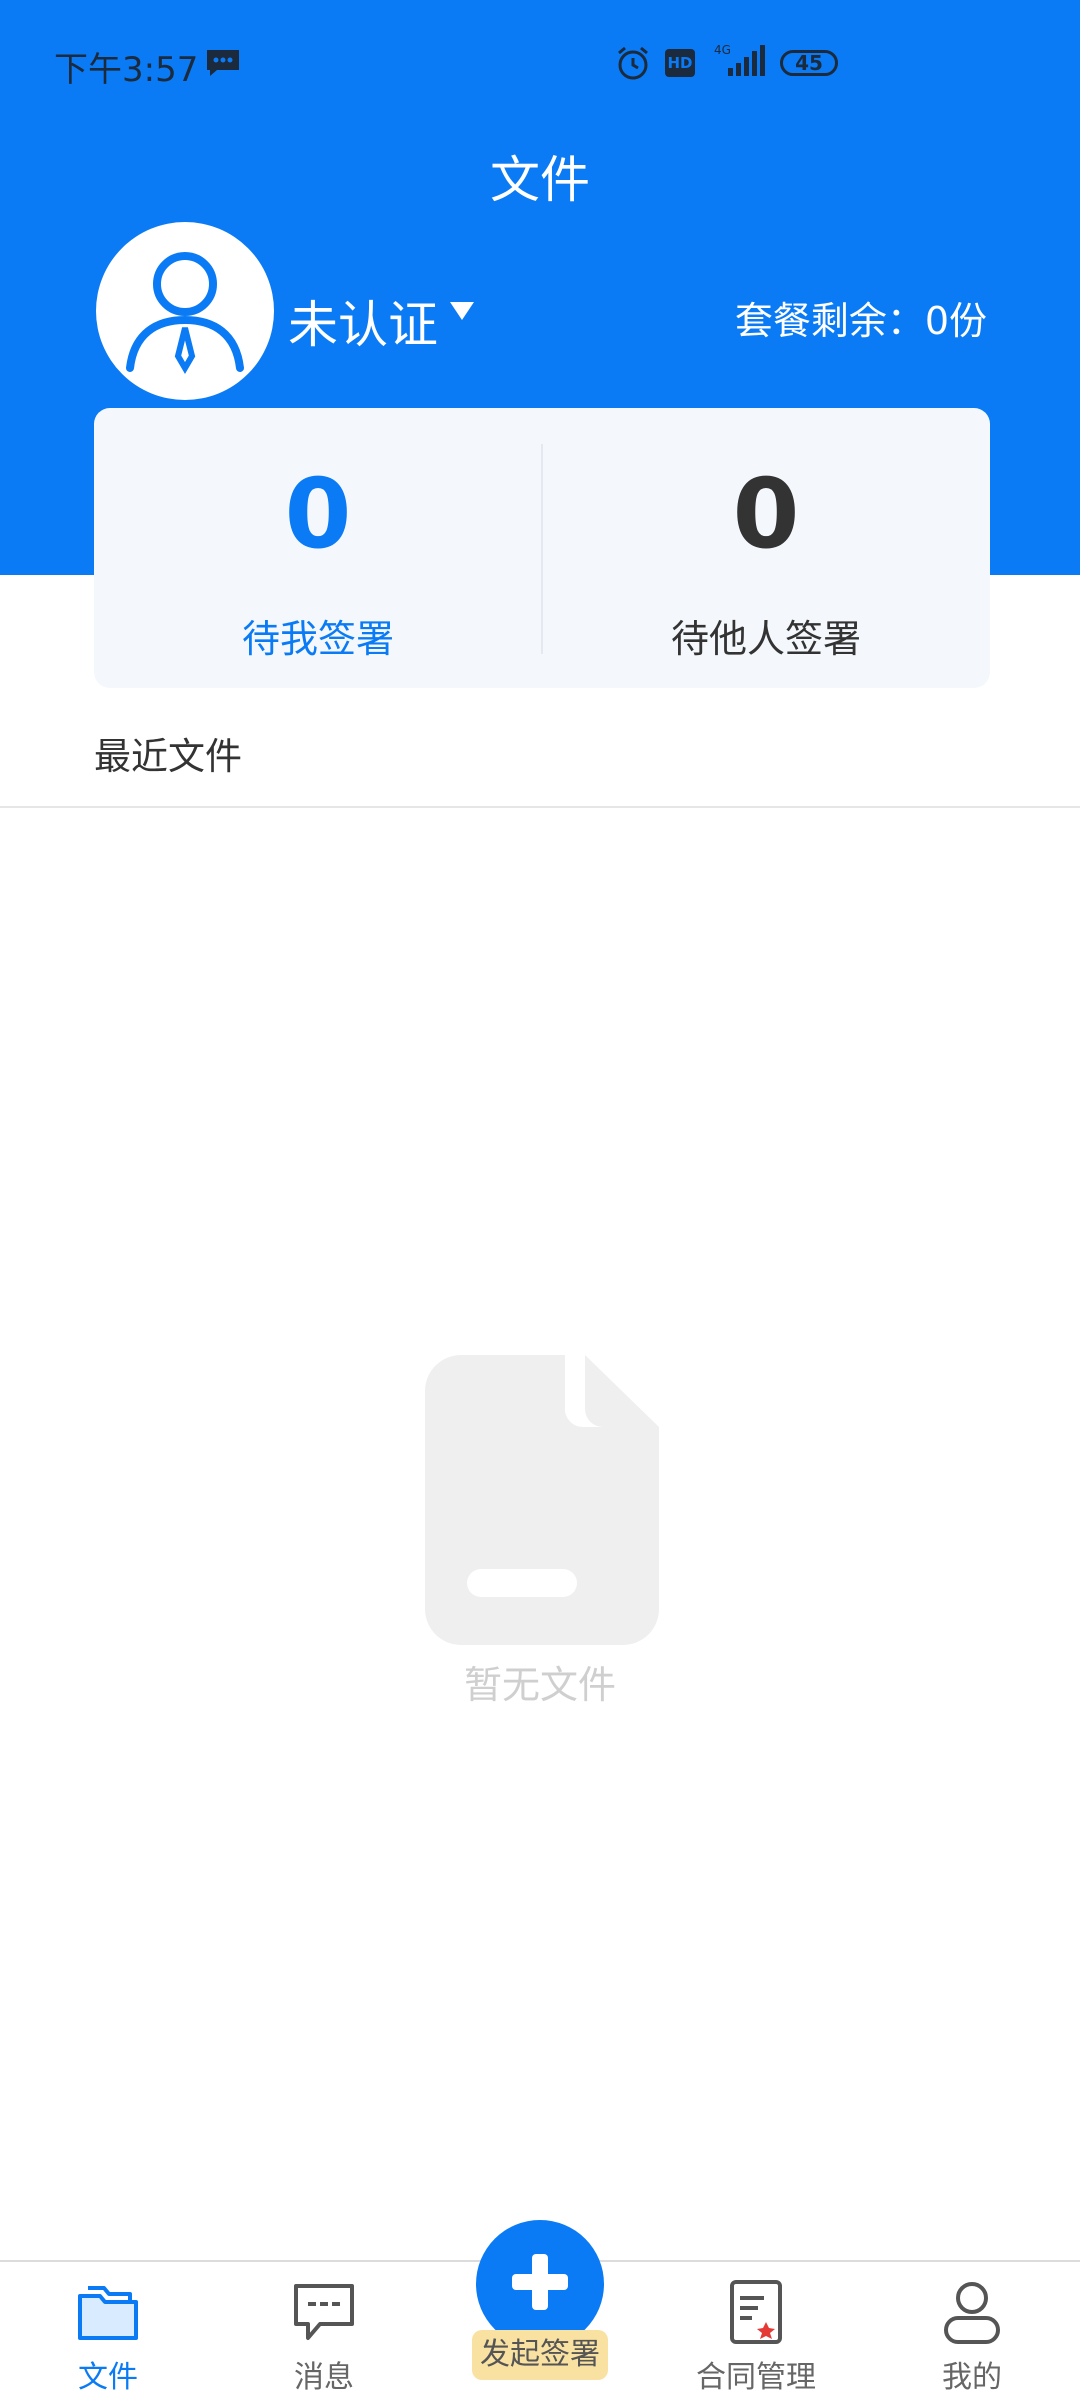 This screenshot has height=2402, width=1080. What do you see at coordinates (108, 2377) in the screenshot?
I see `tab-files-label: 文件` at bounding box center [108, 2377].